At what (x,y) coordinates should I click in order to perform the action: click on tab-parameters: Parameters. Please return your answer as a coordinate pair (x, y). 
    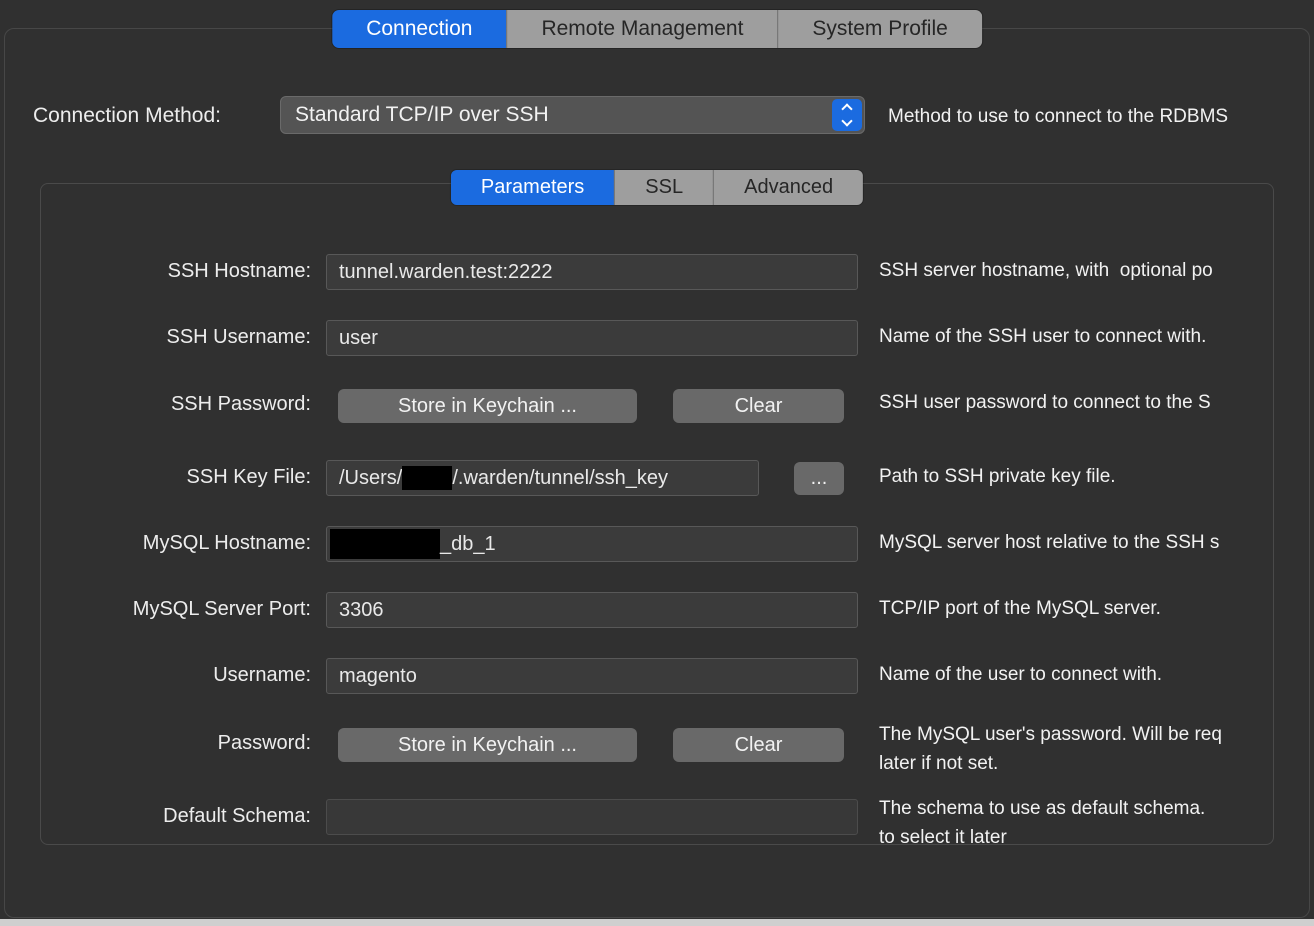
    Looking at the image, I should click on (532, 187).